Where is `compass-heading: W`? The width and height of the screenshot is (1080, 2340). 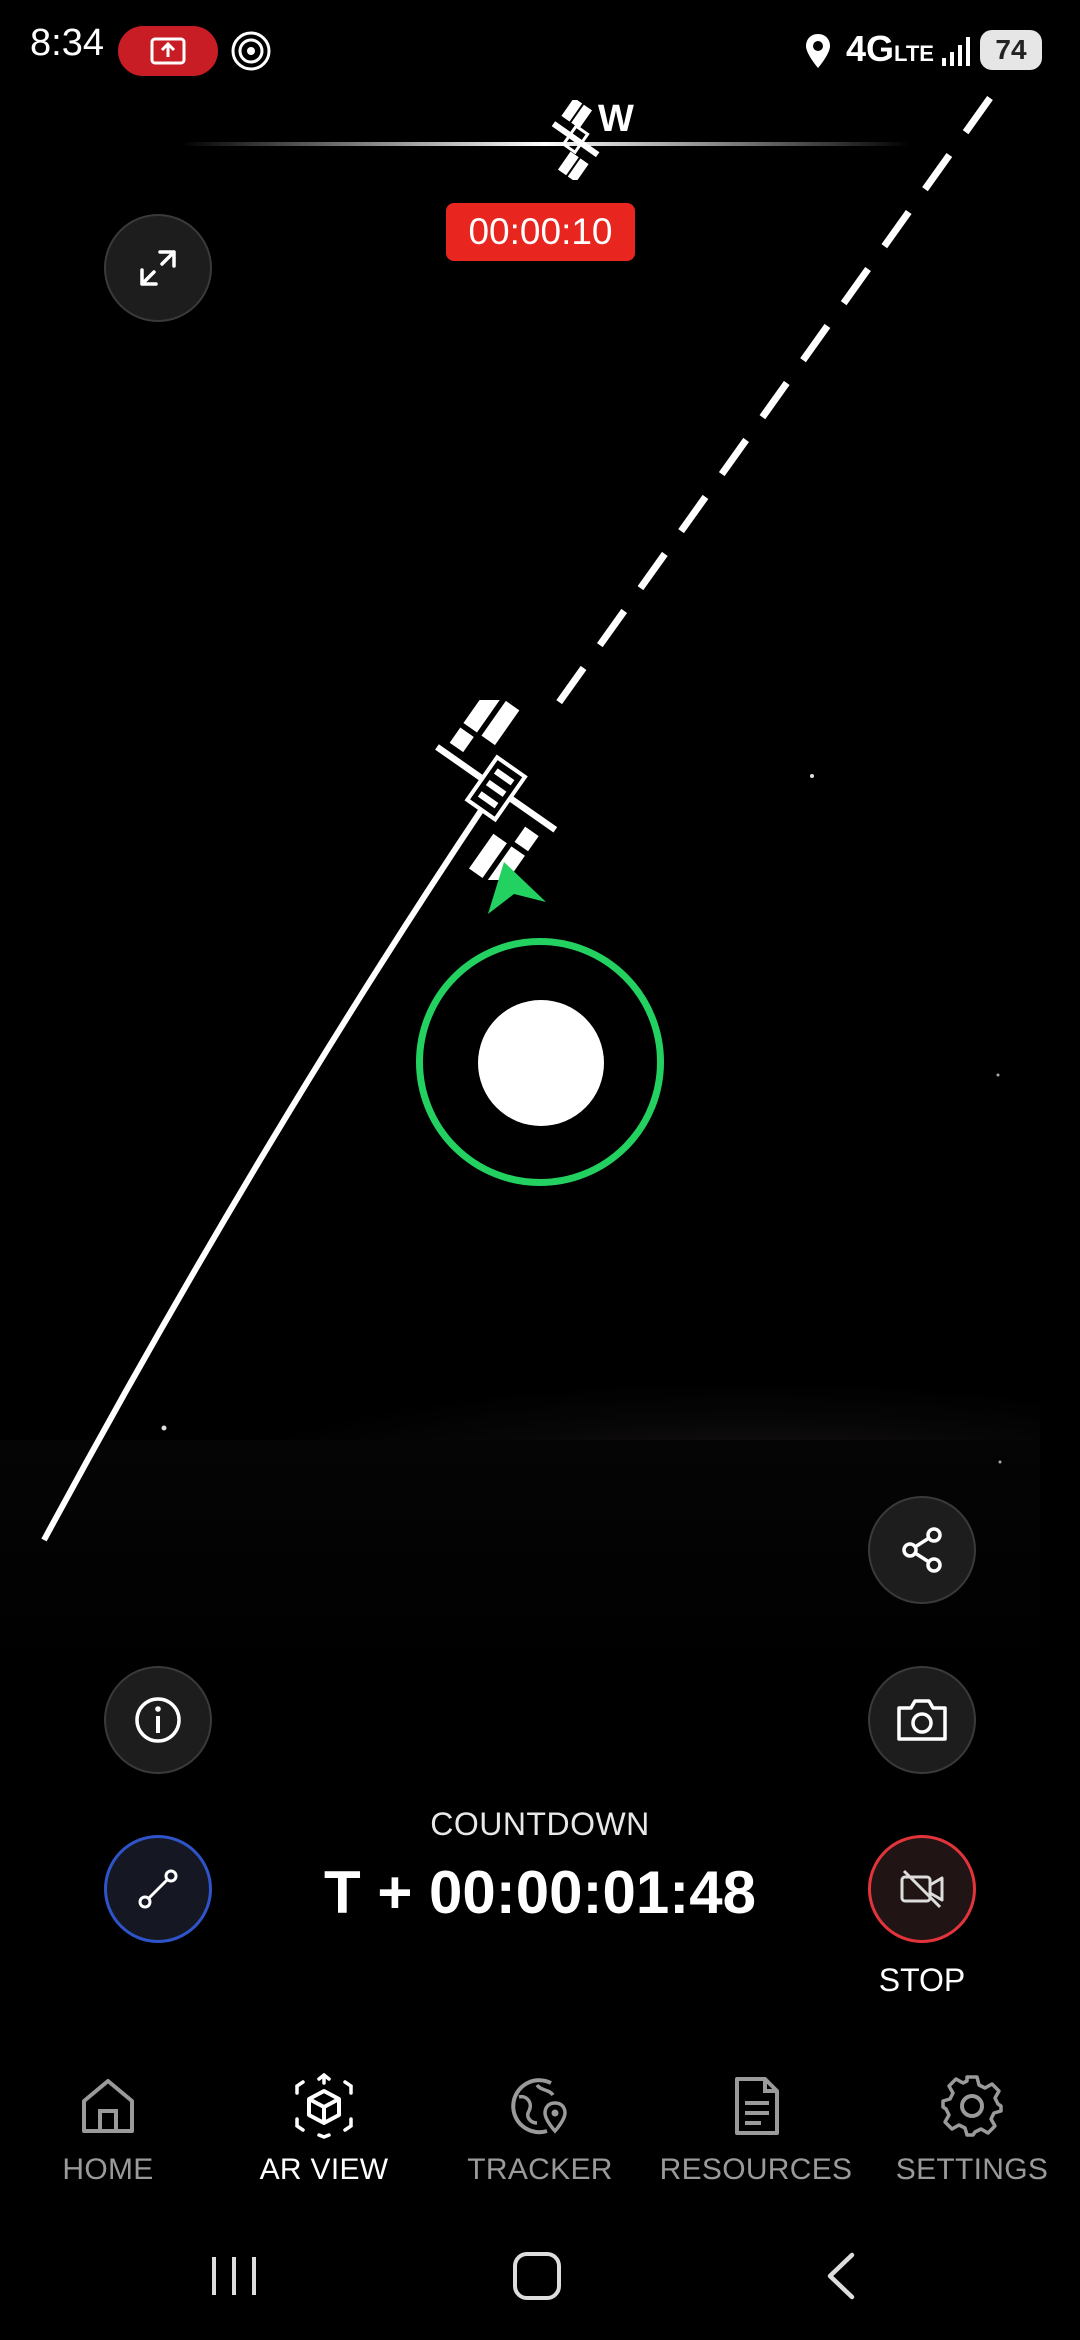
compass-heading: W is located at coordinates (616, 119).